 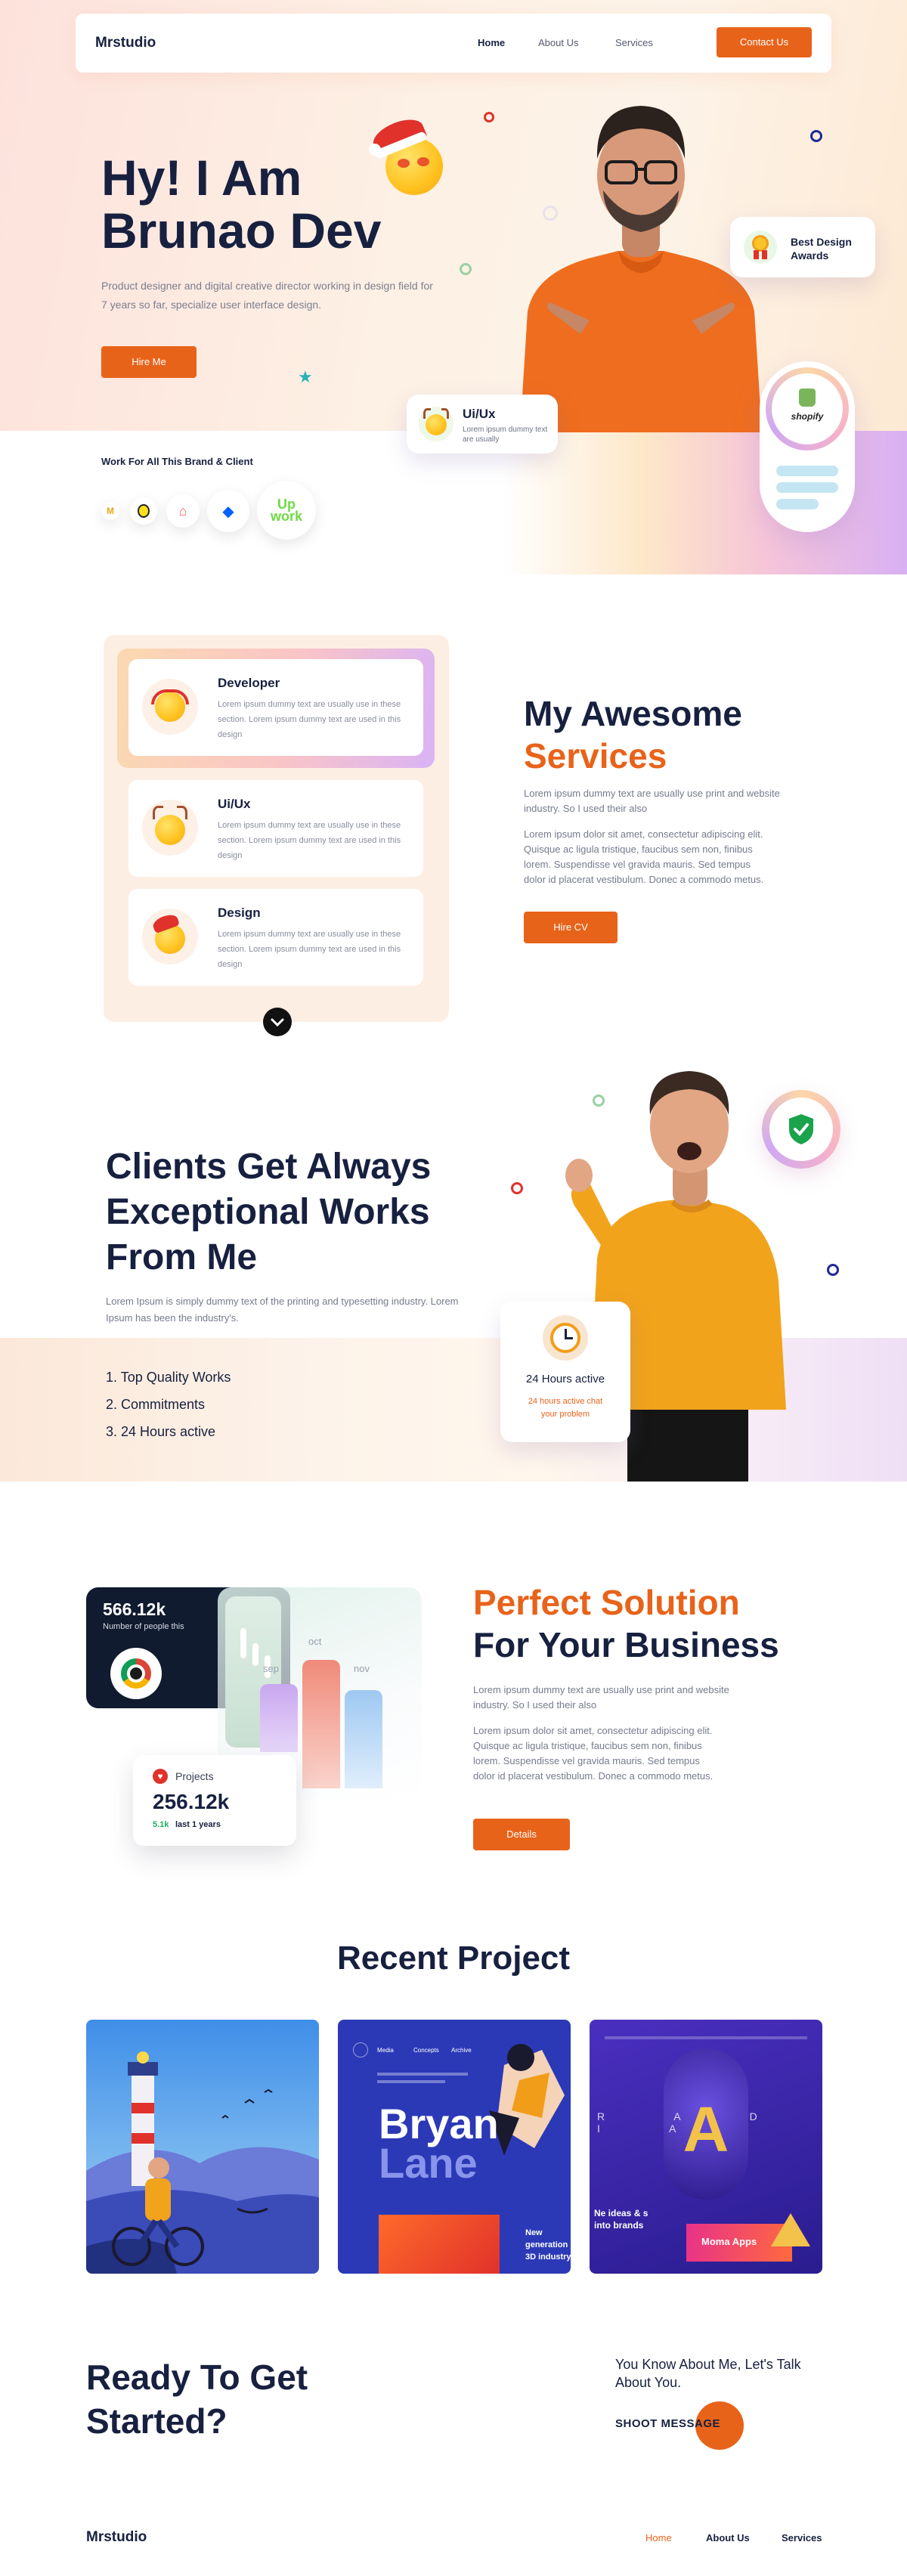 What do you see at coordinates (279, 1718) in the screenshot?
I see `chart-bar-sep` at bounding box center [279, 1718].